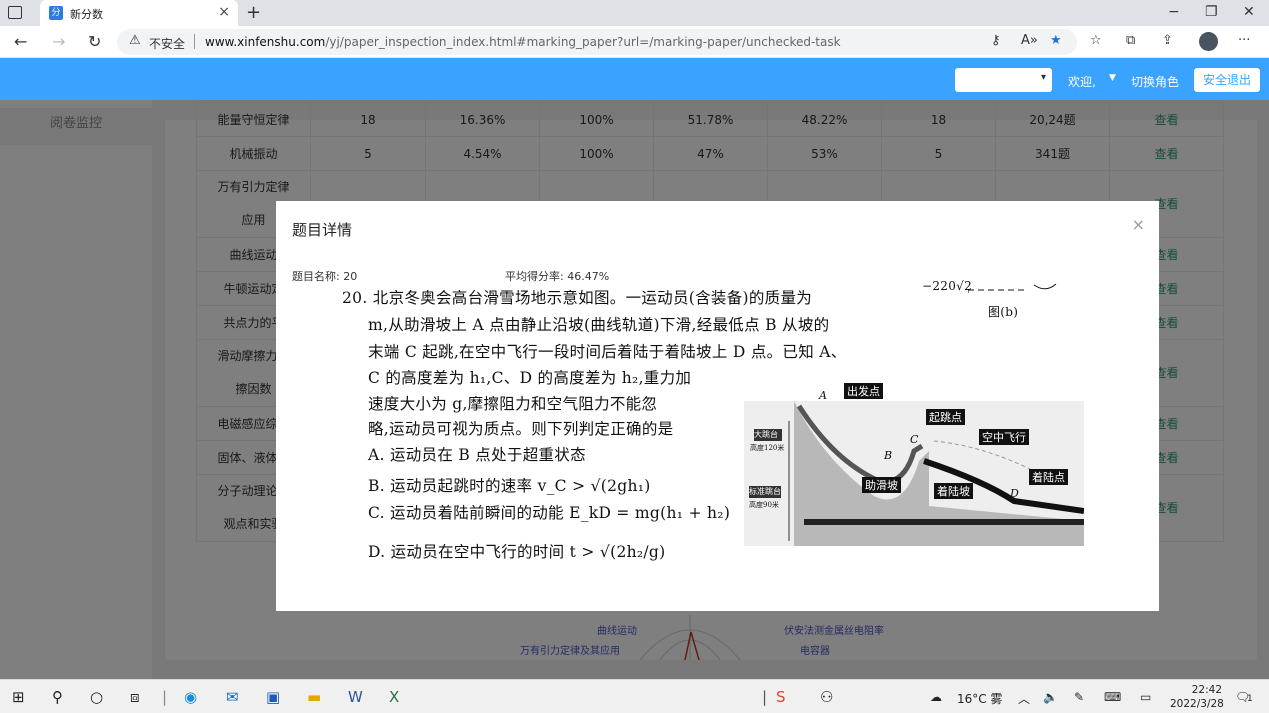  I want to click on app-header: ▾ 欢迎, ▼ 切换角色 安全退出, so click(634, 79).